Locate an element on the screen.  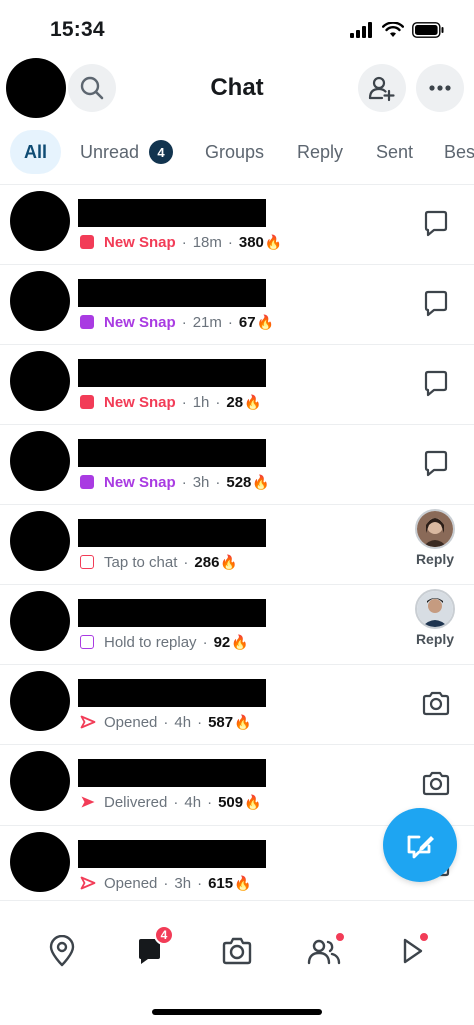
add-friend-button is located at coordinates (382, 88).